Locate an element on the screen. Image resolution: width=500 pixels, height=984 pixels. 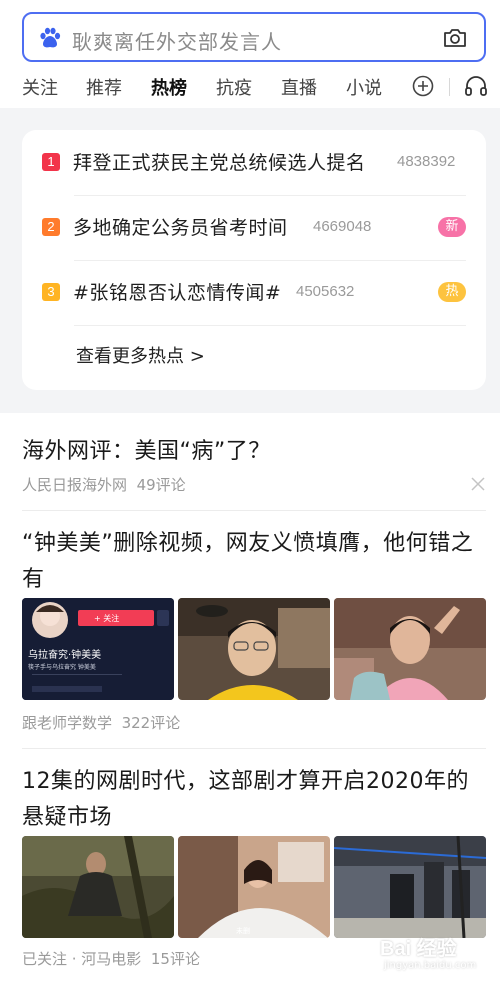
hot-item-count: 4838392 is located at coordinates (426, 161).